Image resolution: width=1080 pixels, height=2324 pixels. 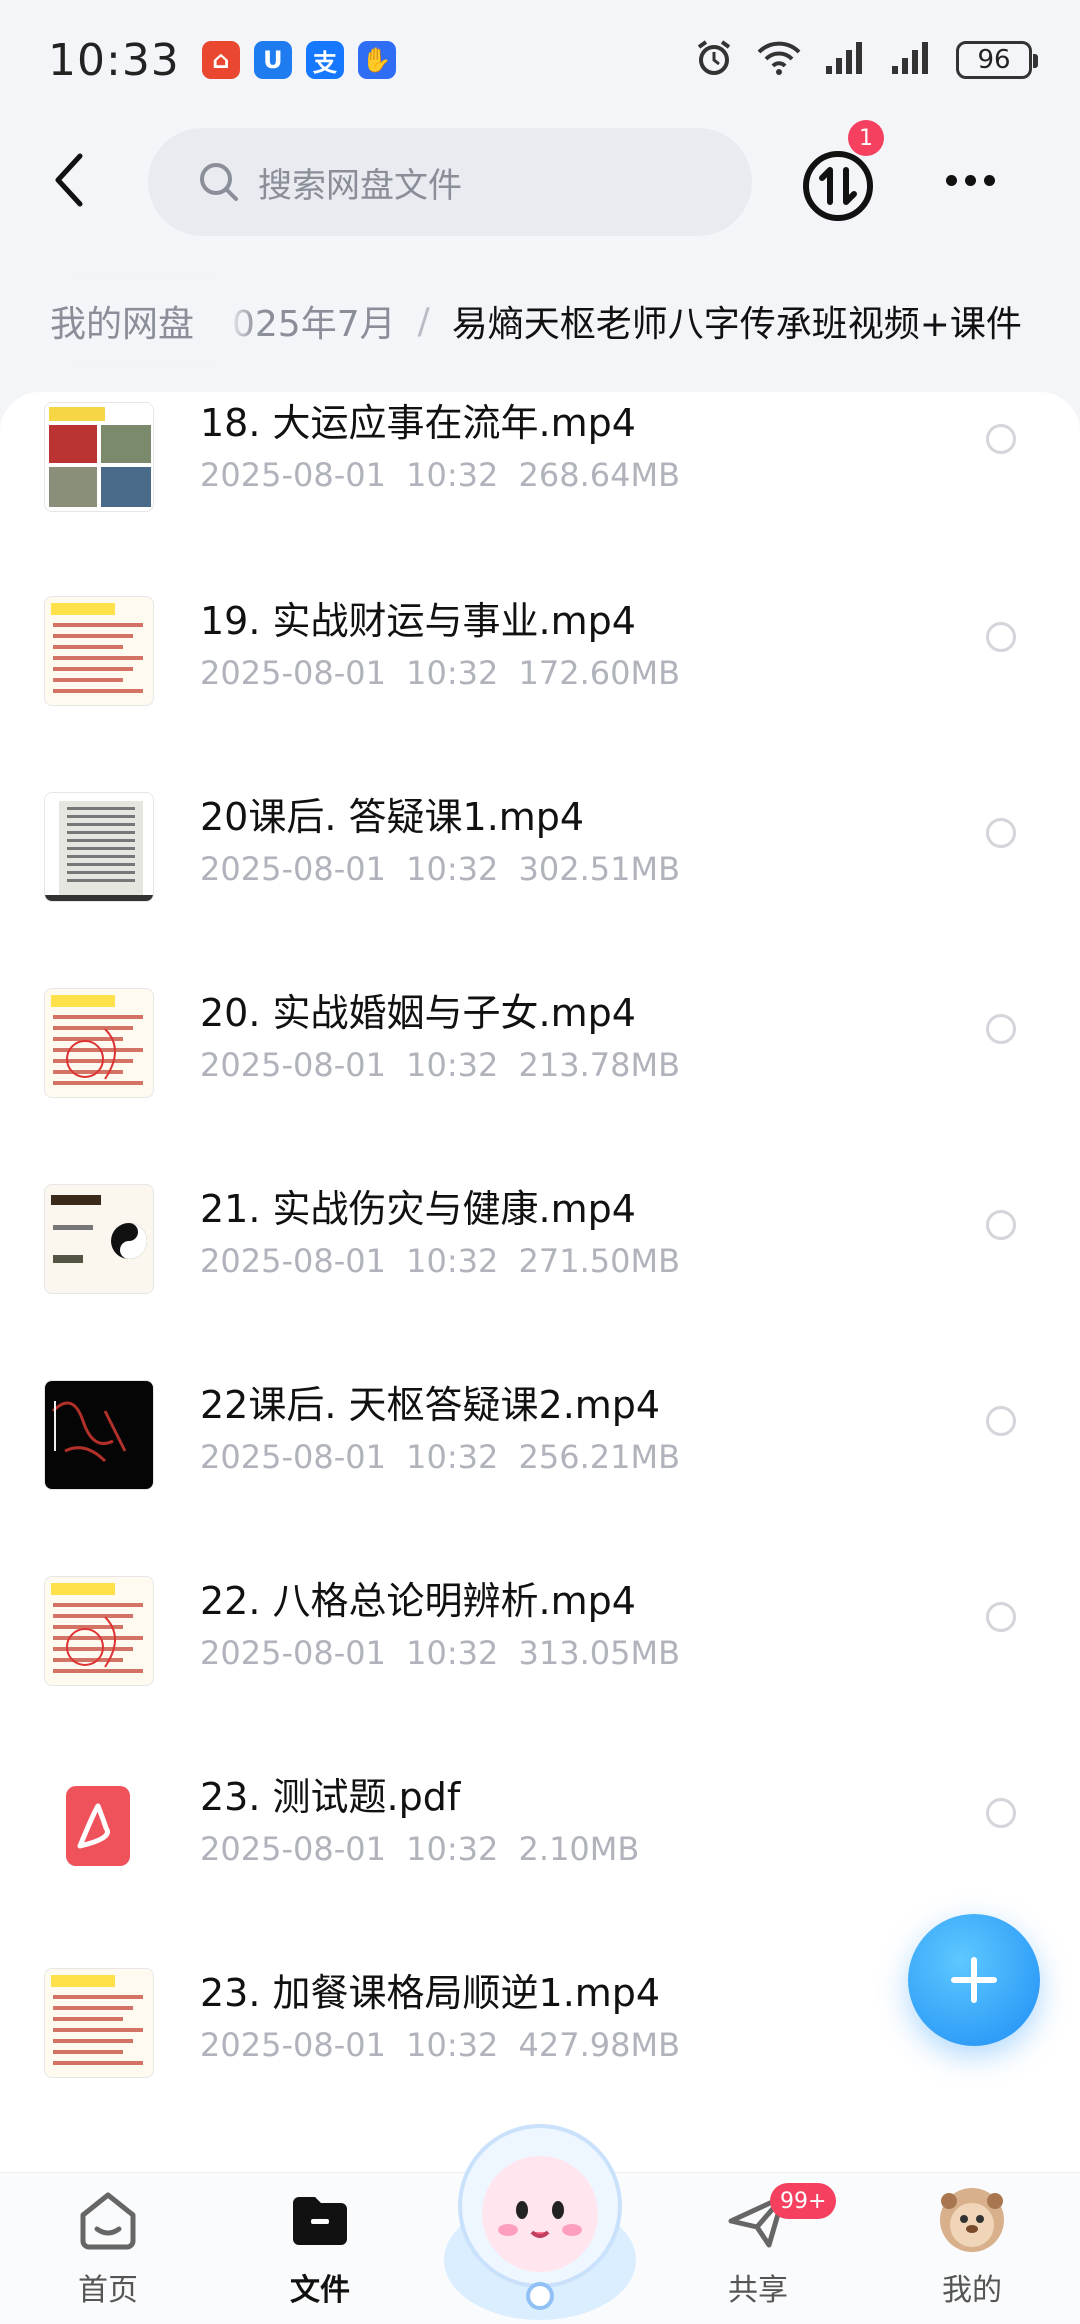 I want to click on search-input: 搜索网盘文件, so click(x=450, y=182).